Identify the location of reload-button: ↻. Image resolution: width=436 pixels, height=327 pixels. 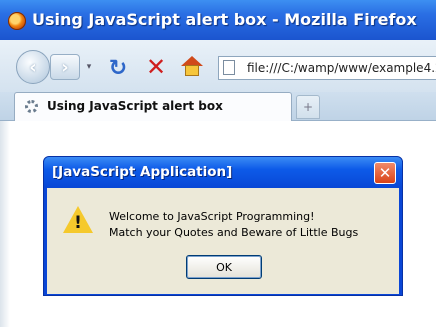
(118, 68).